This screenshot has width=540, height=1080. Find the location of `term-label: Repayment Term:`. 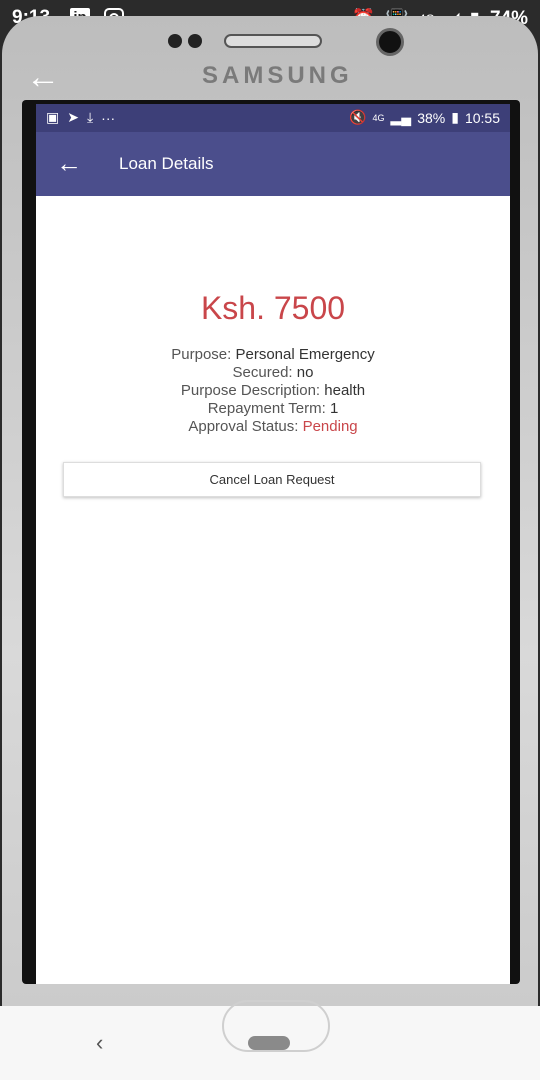

term-label: Repayment Term: is located at coordinates (266, 408).